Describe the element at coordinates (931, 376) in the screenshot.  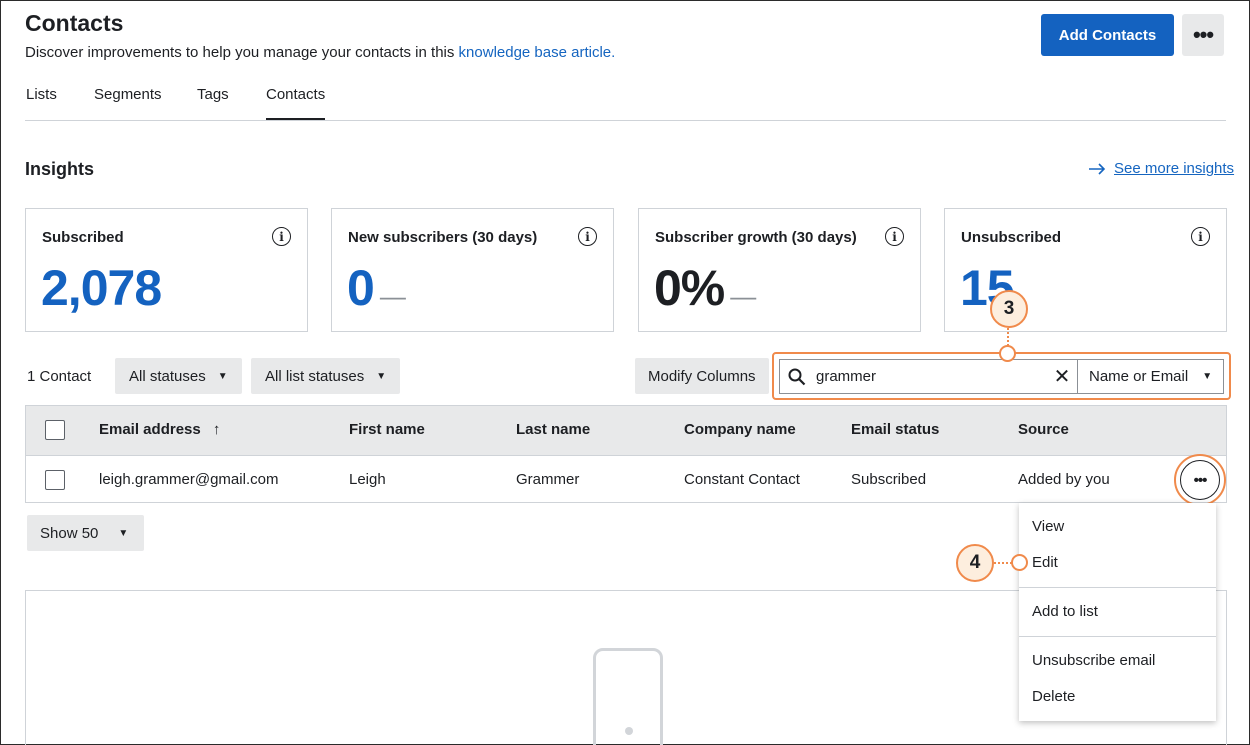
I see `search-input: grammer` at that location.